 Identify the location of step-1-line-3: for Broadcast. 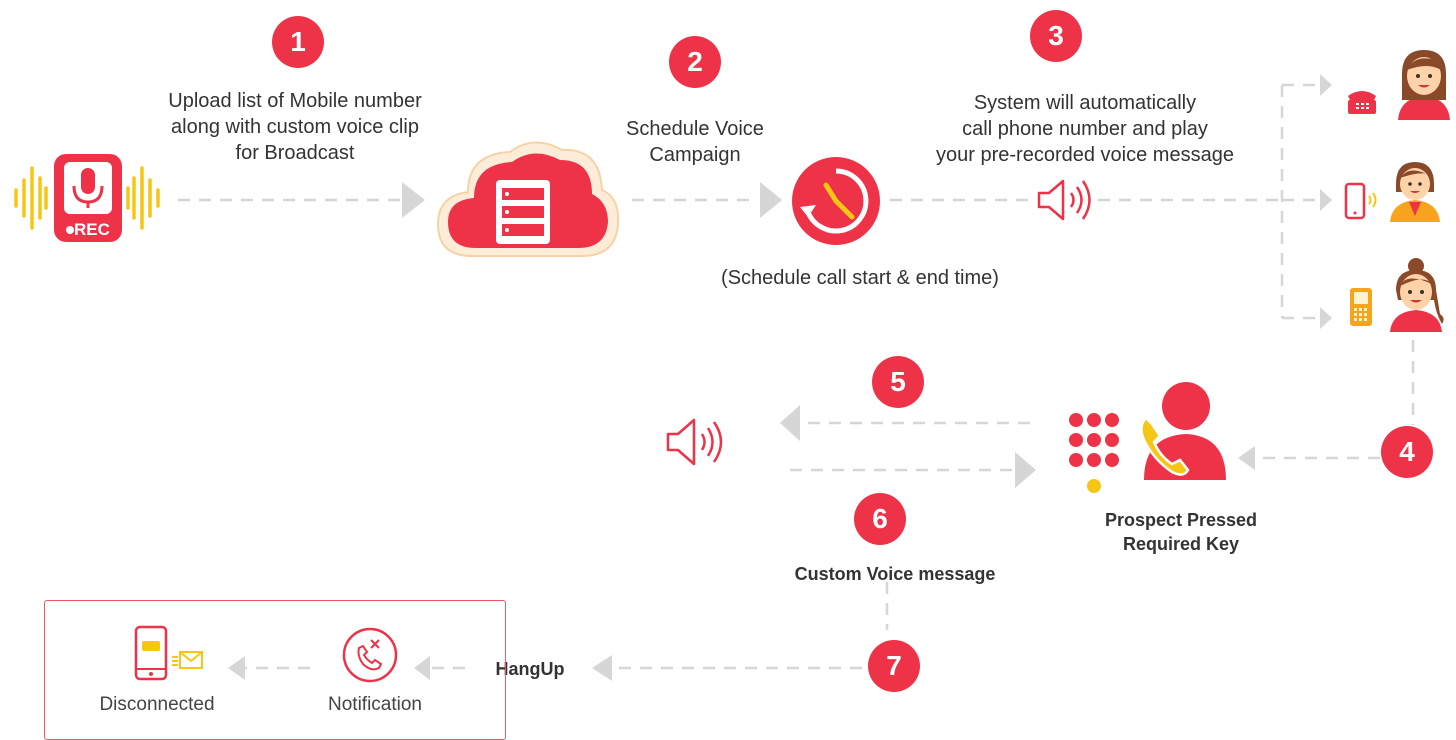
(295, 153).